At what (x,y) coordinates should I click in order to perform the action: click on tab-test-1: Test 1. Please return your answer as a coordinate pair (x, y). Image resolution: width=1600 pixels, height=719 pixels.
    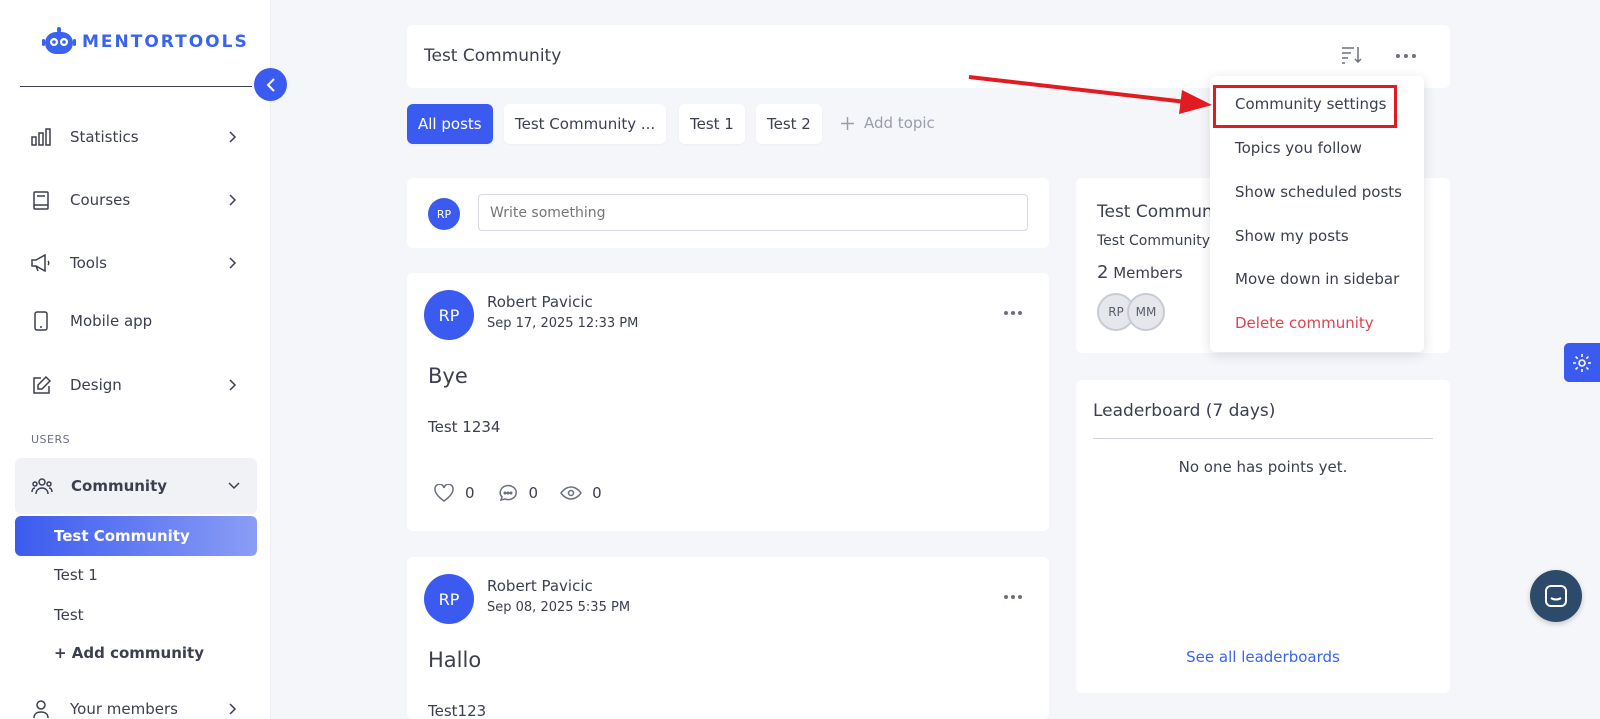
    Looking at the image, I should click on (712, 124).